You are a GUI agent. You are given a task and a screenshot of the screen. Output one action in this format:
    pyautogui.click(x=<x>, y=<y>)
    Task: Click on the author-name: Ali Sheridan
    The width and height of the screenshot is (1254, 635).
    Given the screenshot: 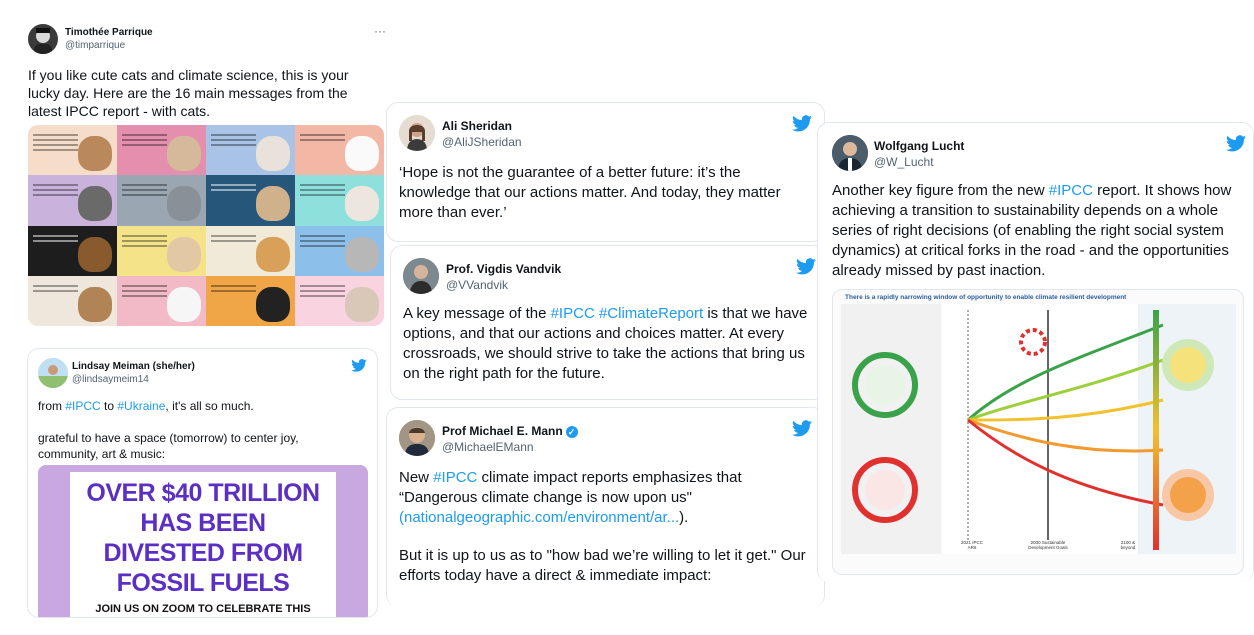 What is the action you would take?
    pyautogui.click(x=477, y=126)
    